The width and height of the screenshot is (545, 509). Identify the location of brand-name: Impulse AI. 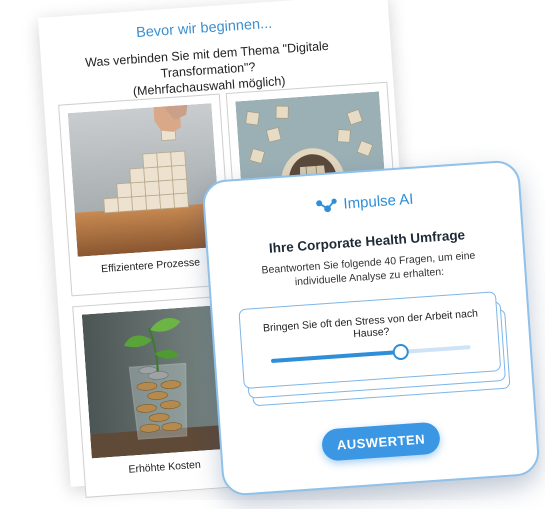
(378, 202).